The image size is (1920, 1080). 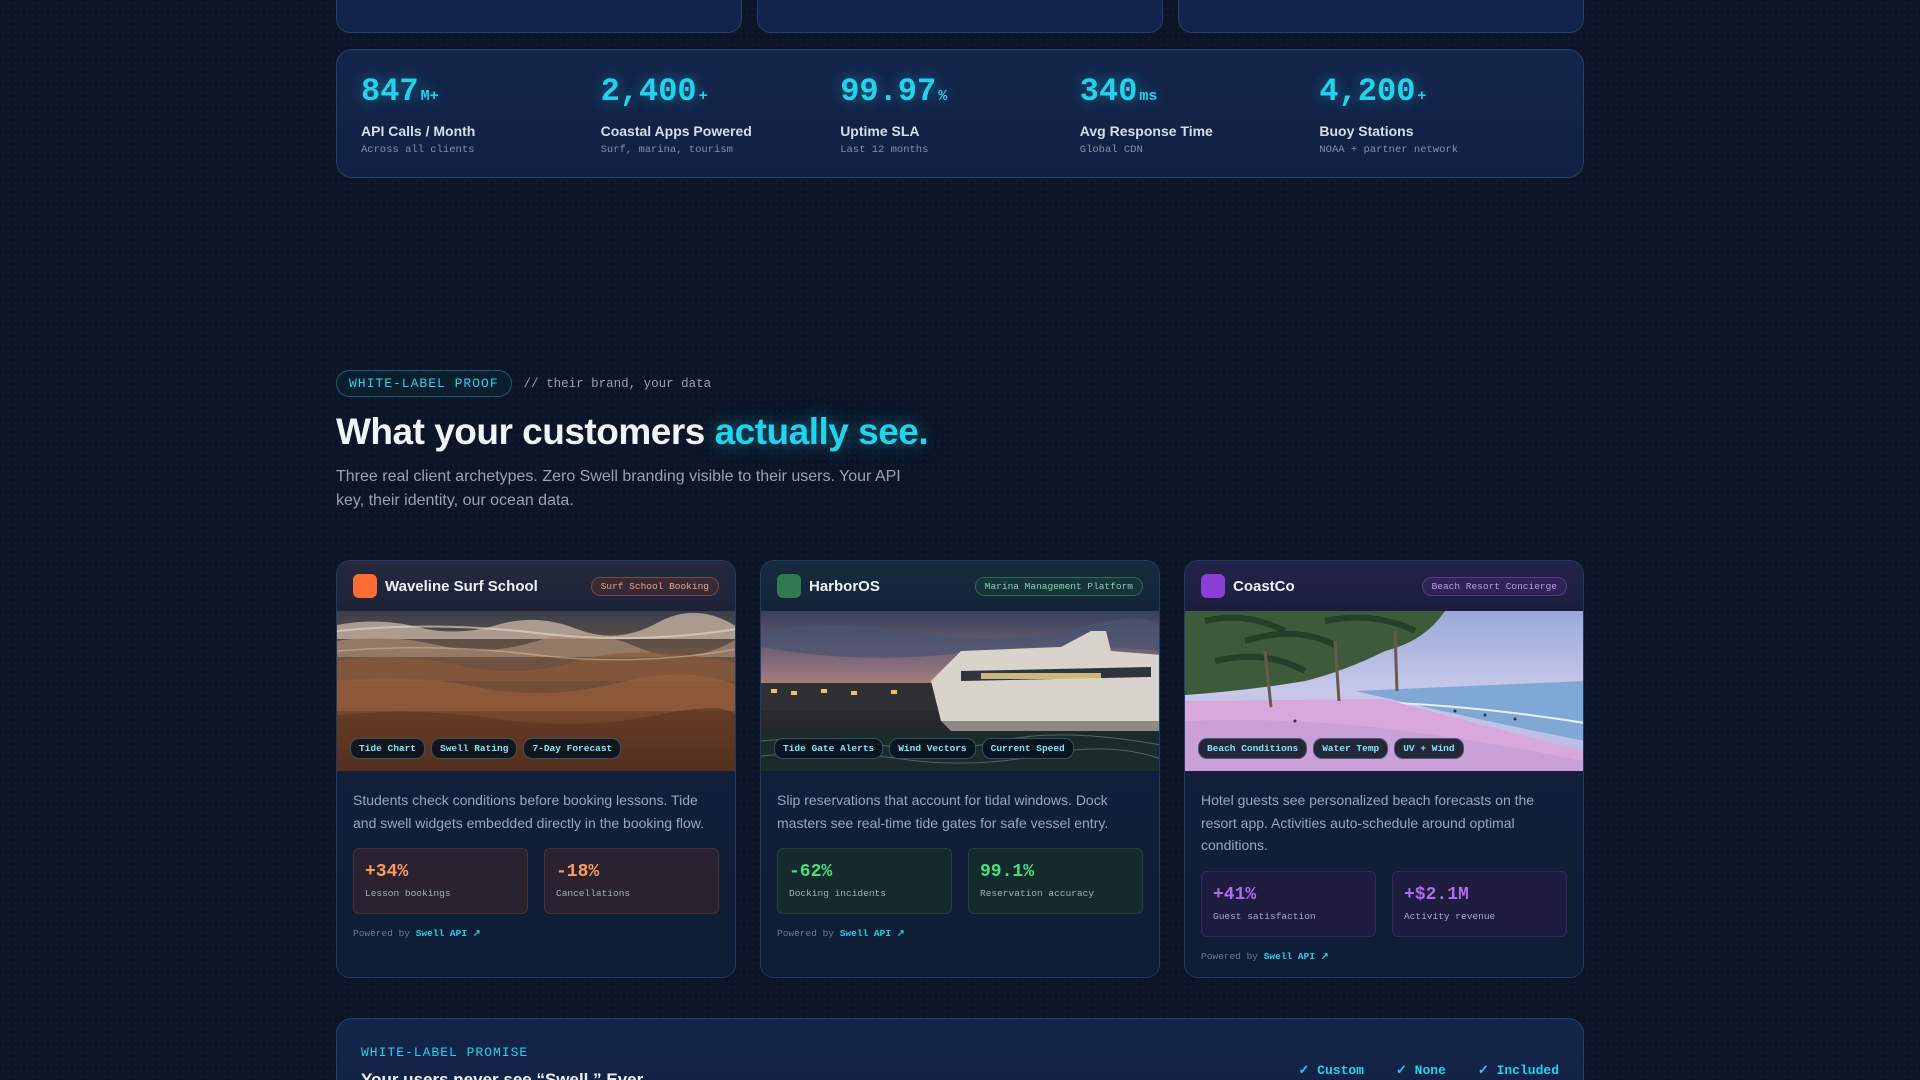 I want to click on stat-value: 340, so click(x=1108, y=91).